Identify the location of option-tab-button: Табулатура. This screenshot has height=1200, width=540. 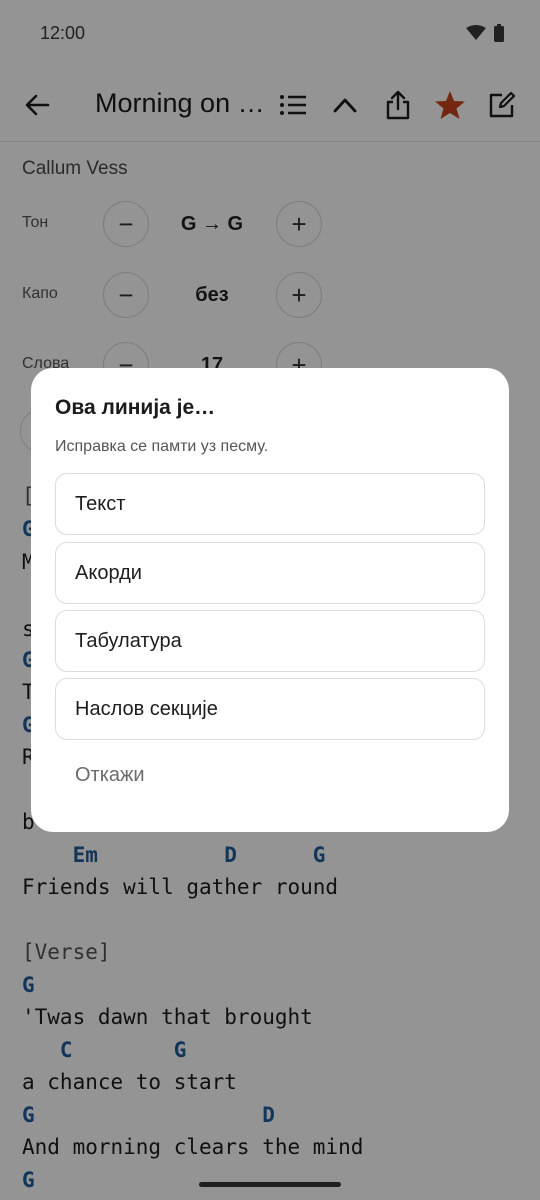
(270, 641).